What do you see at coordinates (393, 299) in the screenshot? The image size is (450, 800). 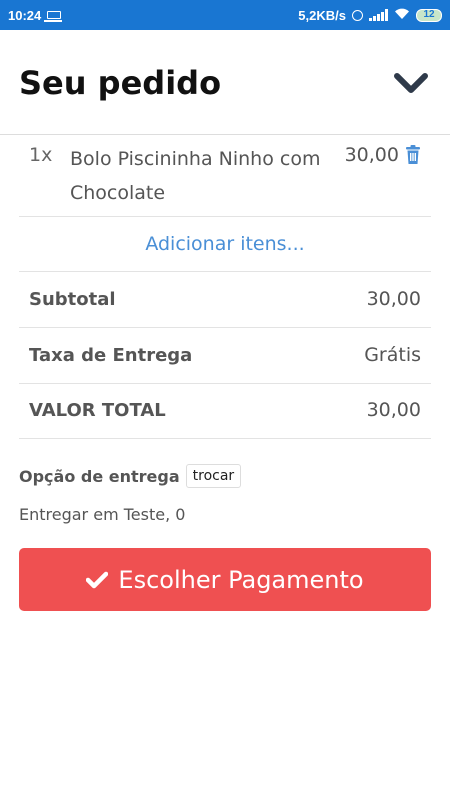 I see `subtotal-value: 30,00` at bounding box center [393, 299].